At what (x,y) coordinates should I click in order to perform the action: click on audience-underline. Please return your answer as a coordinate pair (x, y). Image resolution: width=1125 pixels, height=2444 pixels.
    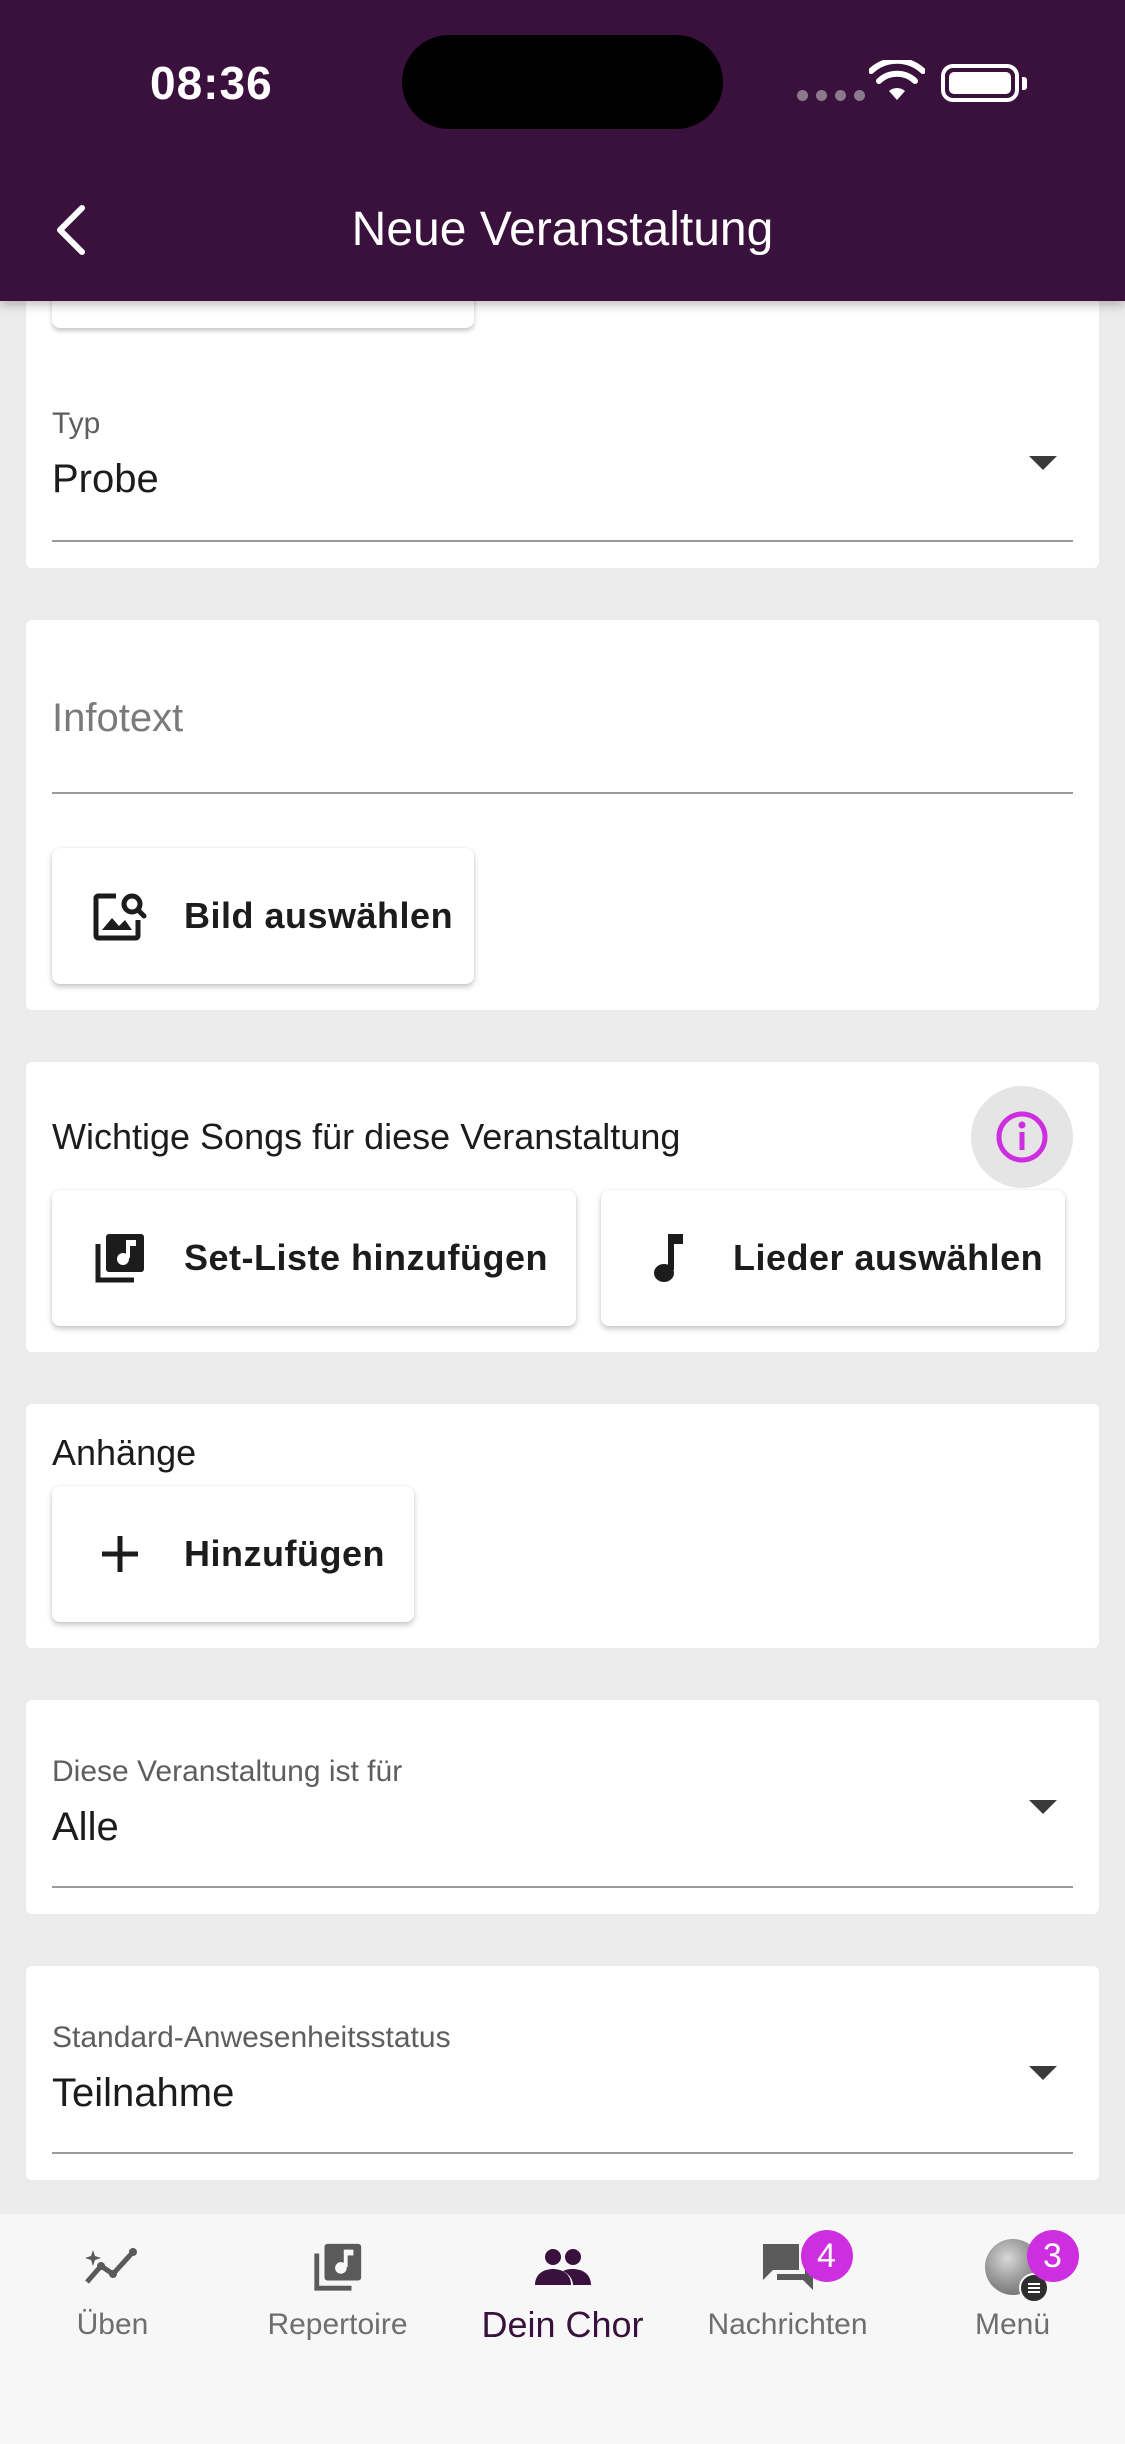
    Looking at the image, I should click on (562, 1887).